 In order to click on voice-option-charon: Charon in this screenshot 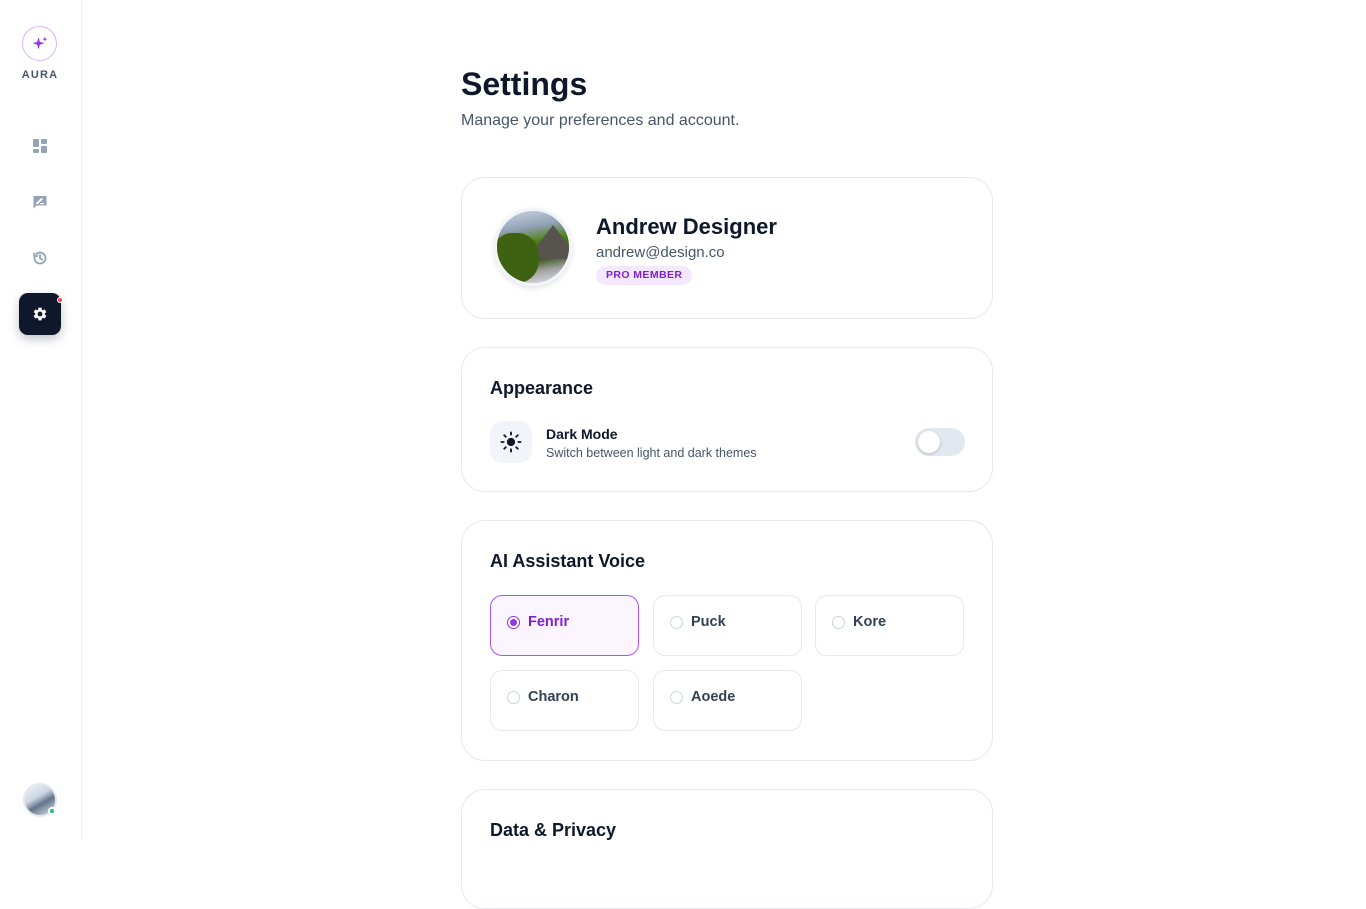, I will do `click(564, 700)`.